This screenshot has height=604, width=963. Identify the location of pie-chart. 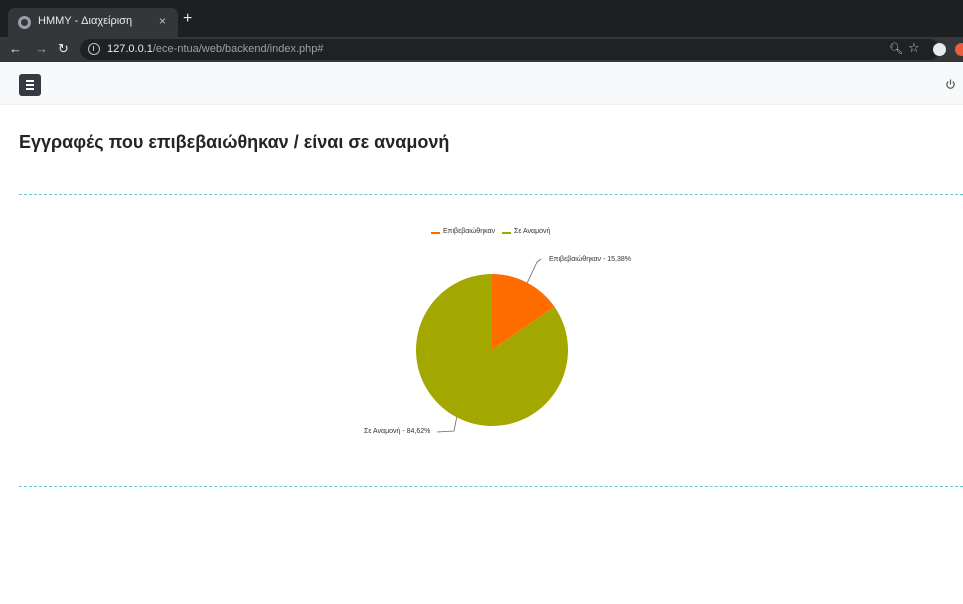
(492, 345).